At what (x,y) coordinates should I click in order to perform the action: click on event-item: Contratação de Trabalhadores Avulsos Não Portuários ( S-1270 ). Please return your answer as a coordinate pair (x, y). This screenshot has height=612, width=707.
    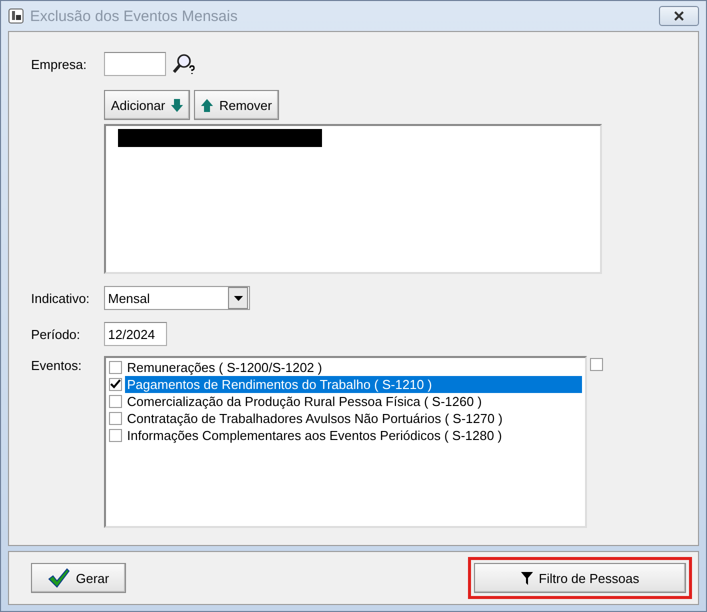
    Looking at the image, I should click on (353, 418).